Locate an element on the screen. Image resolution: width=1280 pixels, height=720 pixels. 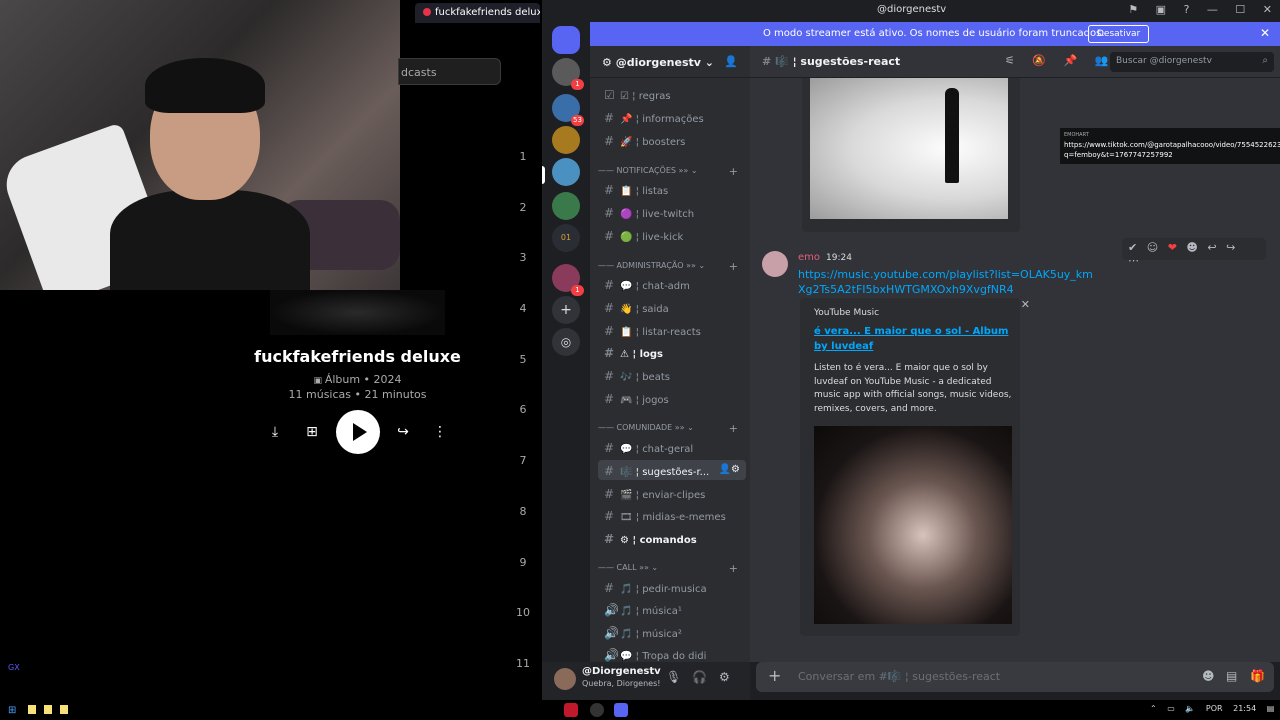
search-input: Buscar @diorgenestv ⌕ is located at coordinates (1192, 62).